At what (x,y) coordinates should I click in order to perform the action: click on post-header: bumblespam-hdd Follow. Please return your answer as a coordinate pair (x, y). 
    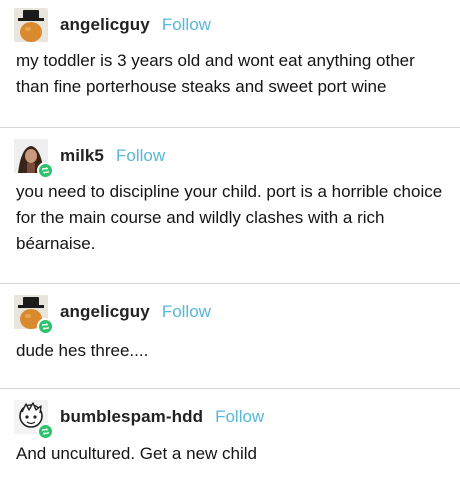
    Looking at the image, I should click on (139, 420).